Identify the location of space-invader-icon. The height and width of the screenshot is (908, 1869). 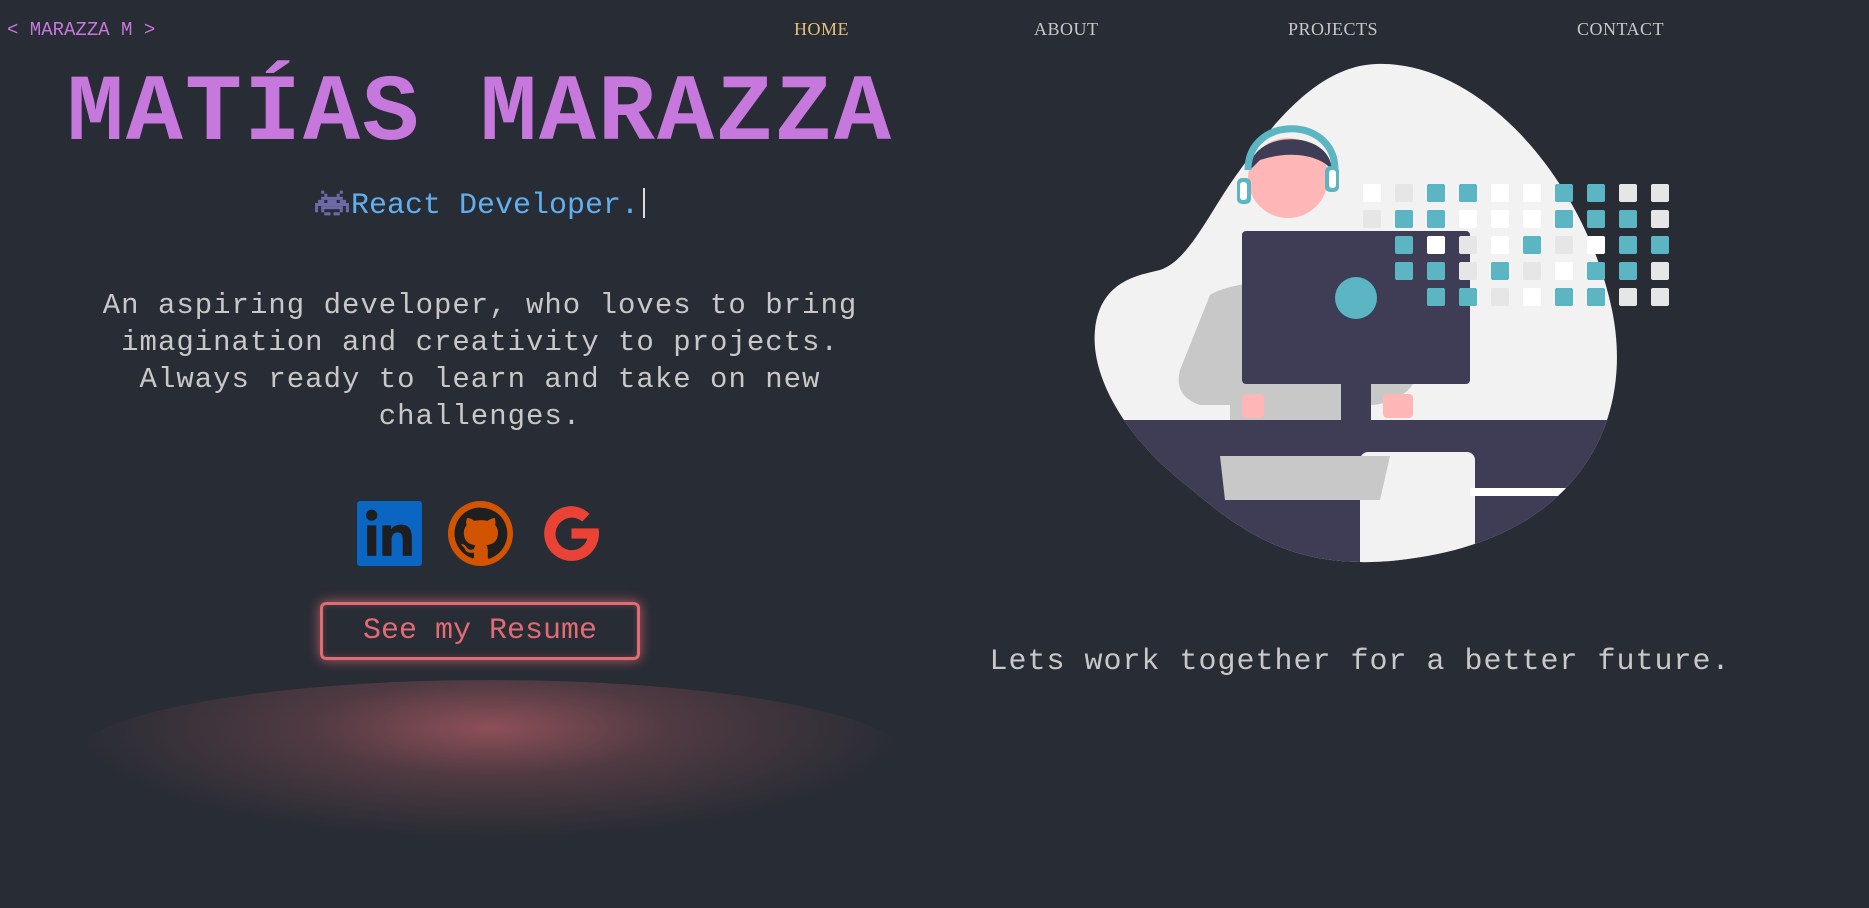
(331, 203).